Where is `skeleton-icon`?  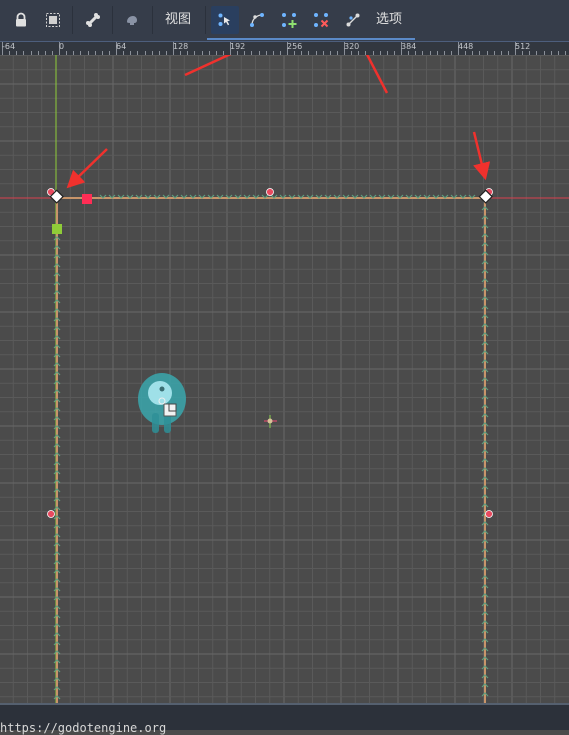
skeleton-icon is located at coordinates (132, 20).